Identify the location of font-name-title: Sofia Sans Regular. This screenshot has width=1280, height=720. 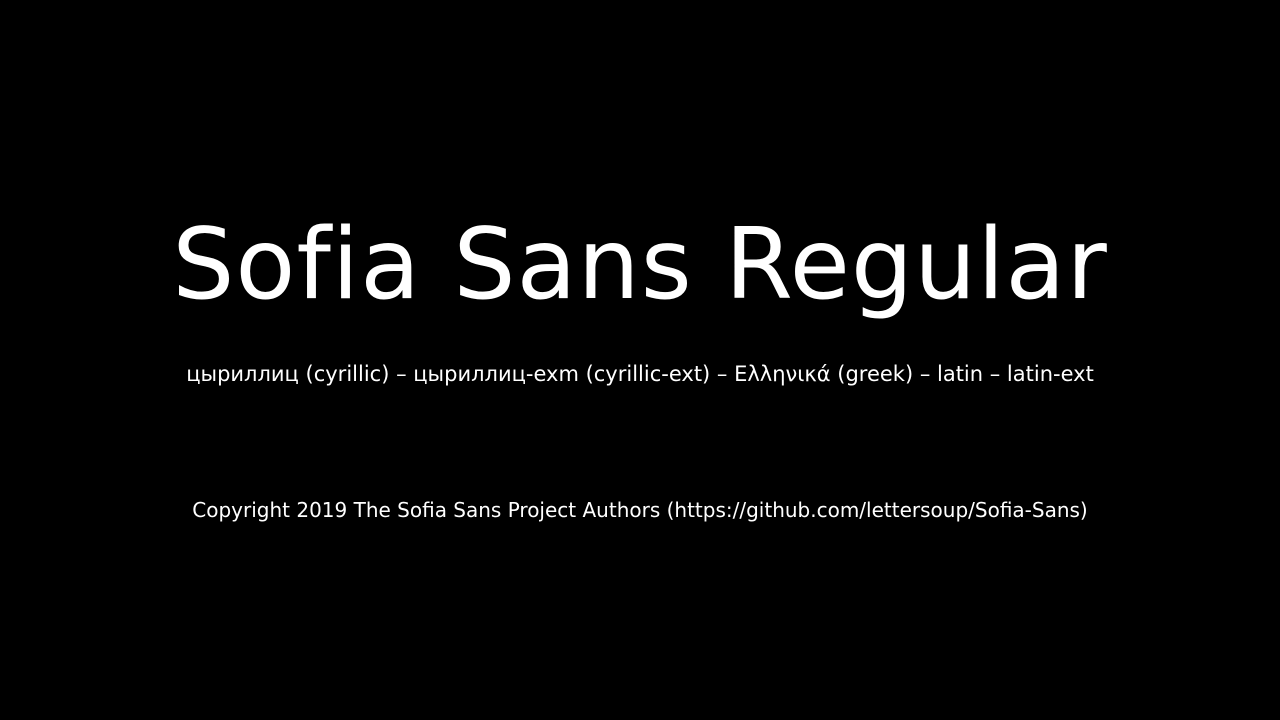
(640, 265).